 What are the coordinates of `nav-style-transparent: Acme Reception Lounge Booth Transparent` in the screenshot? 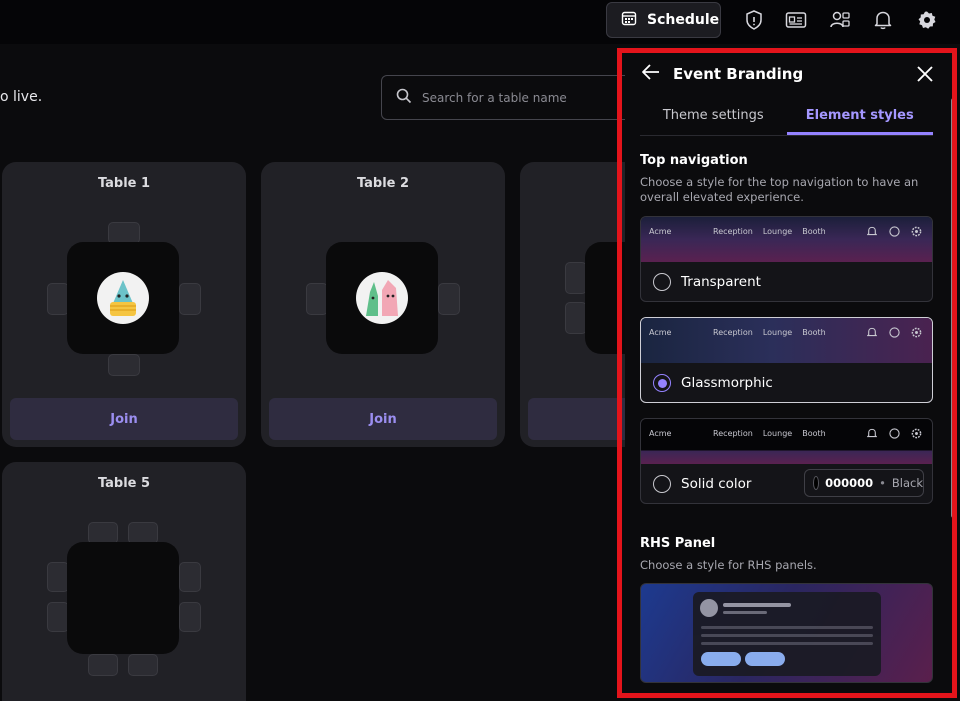 It's located at (786, 259).